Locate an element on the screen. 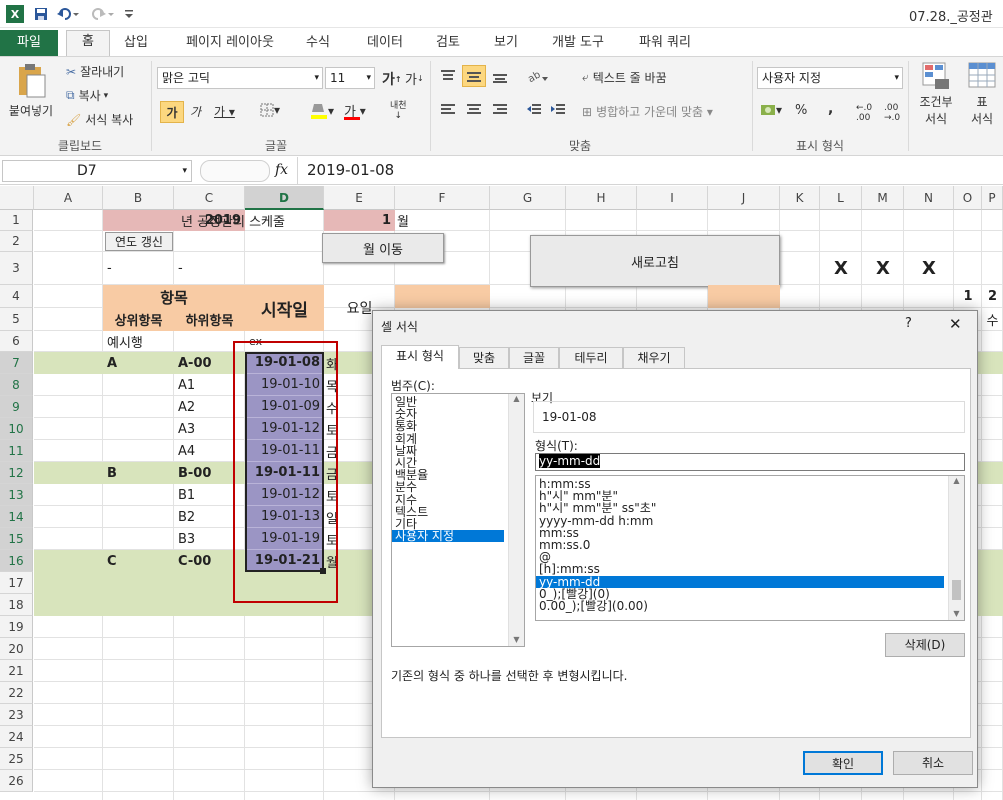  align-left-icon is located at coordinates (448, 110).